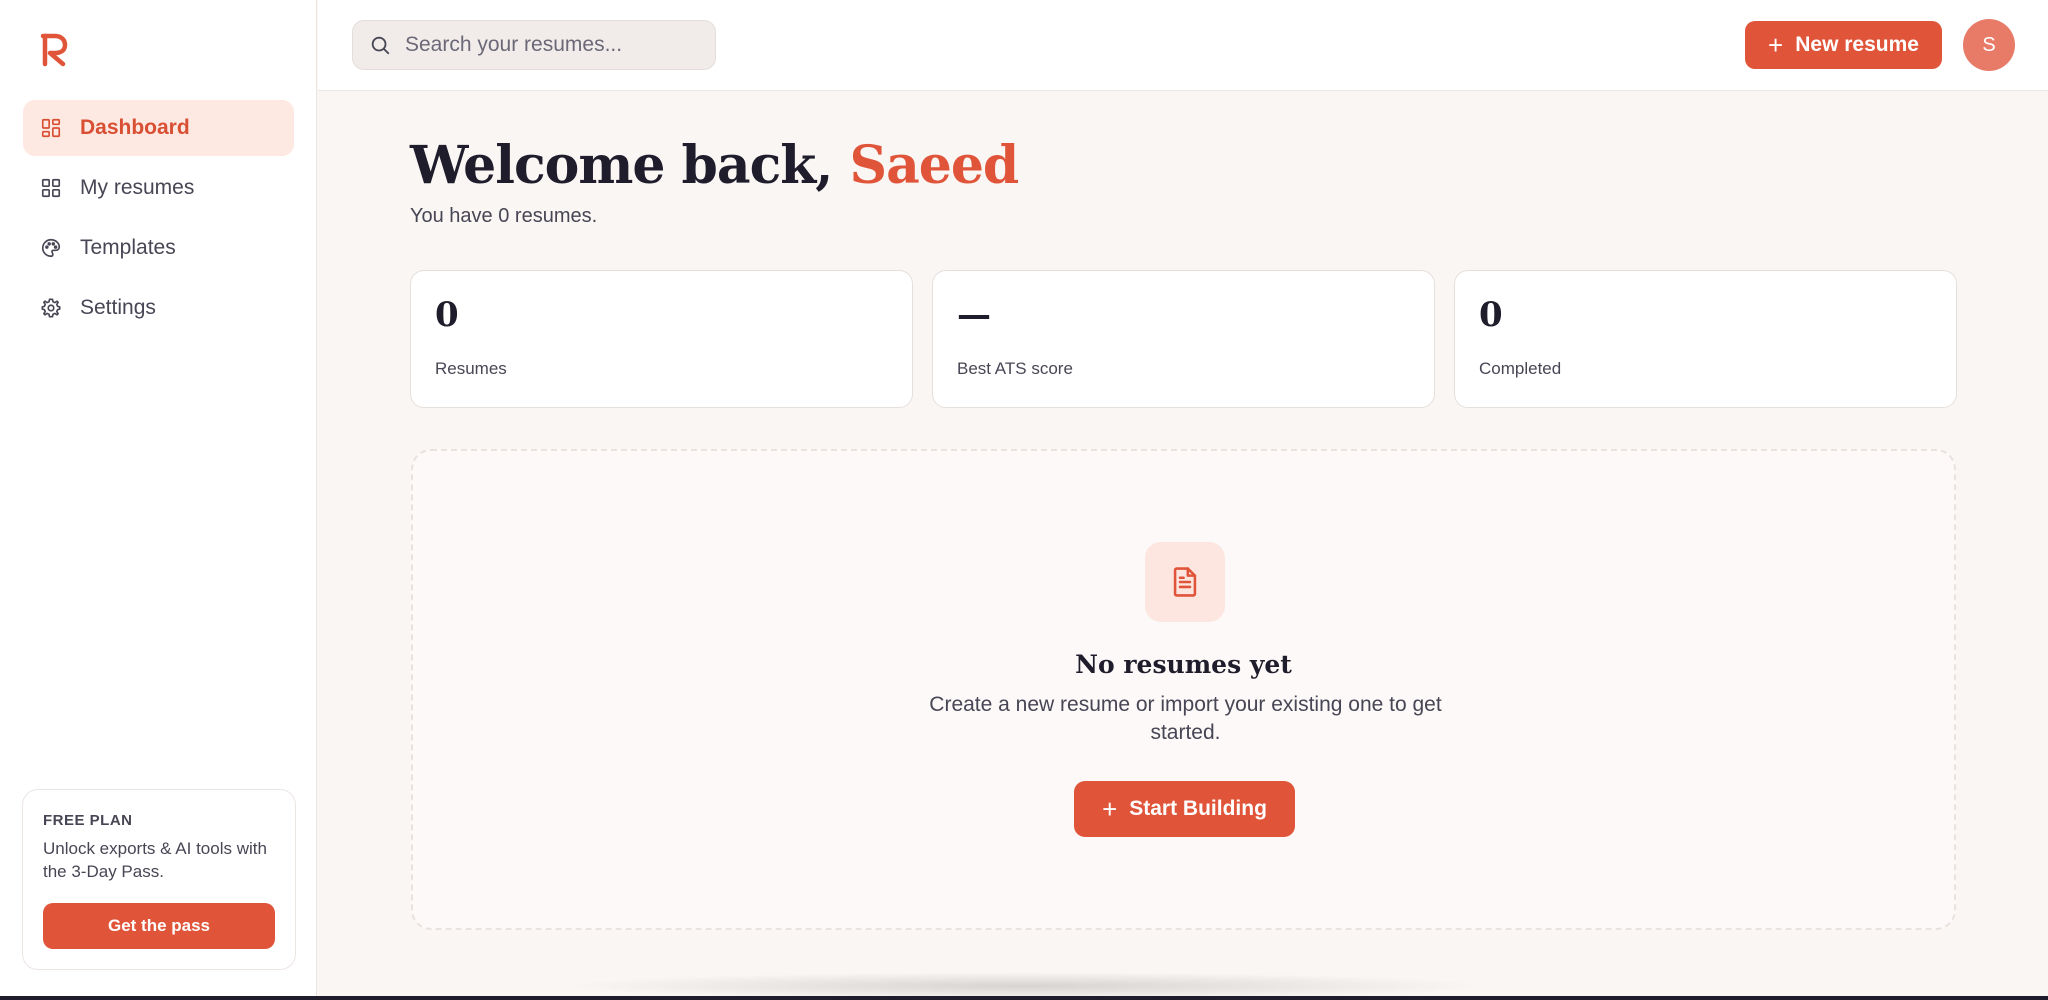  Describe the element at coordinates (1857, 44) in the screenshot. I see `new-resume-label: New resume` at that location.